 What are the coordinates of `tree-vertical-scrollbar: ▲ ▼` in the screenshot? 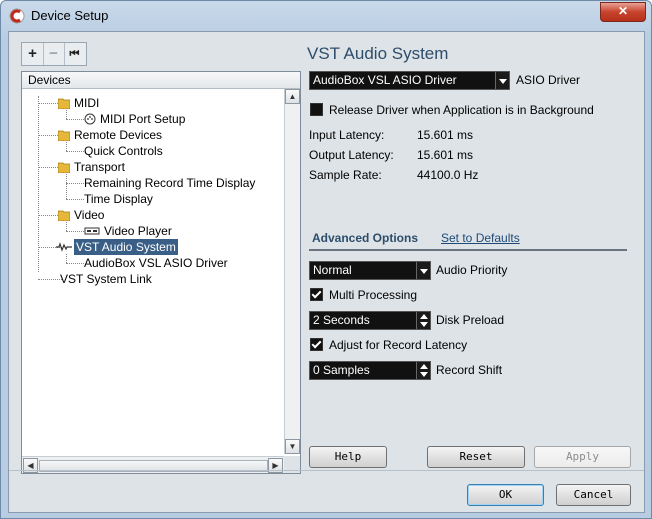 It's located at (292, 271).